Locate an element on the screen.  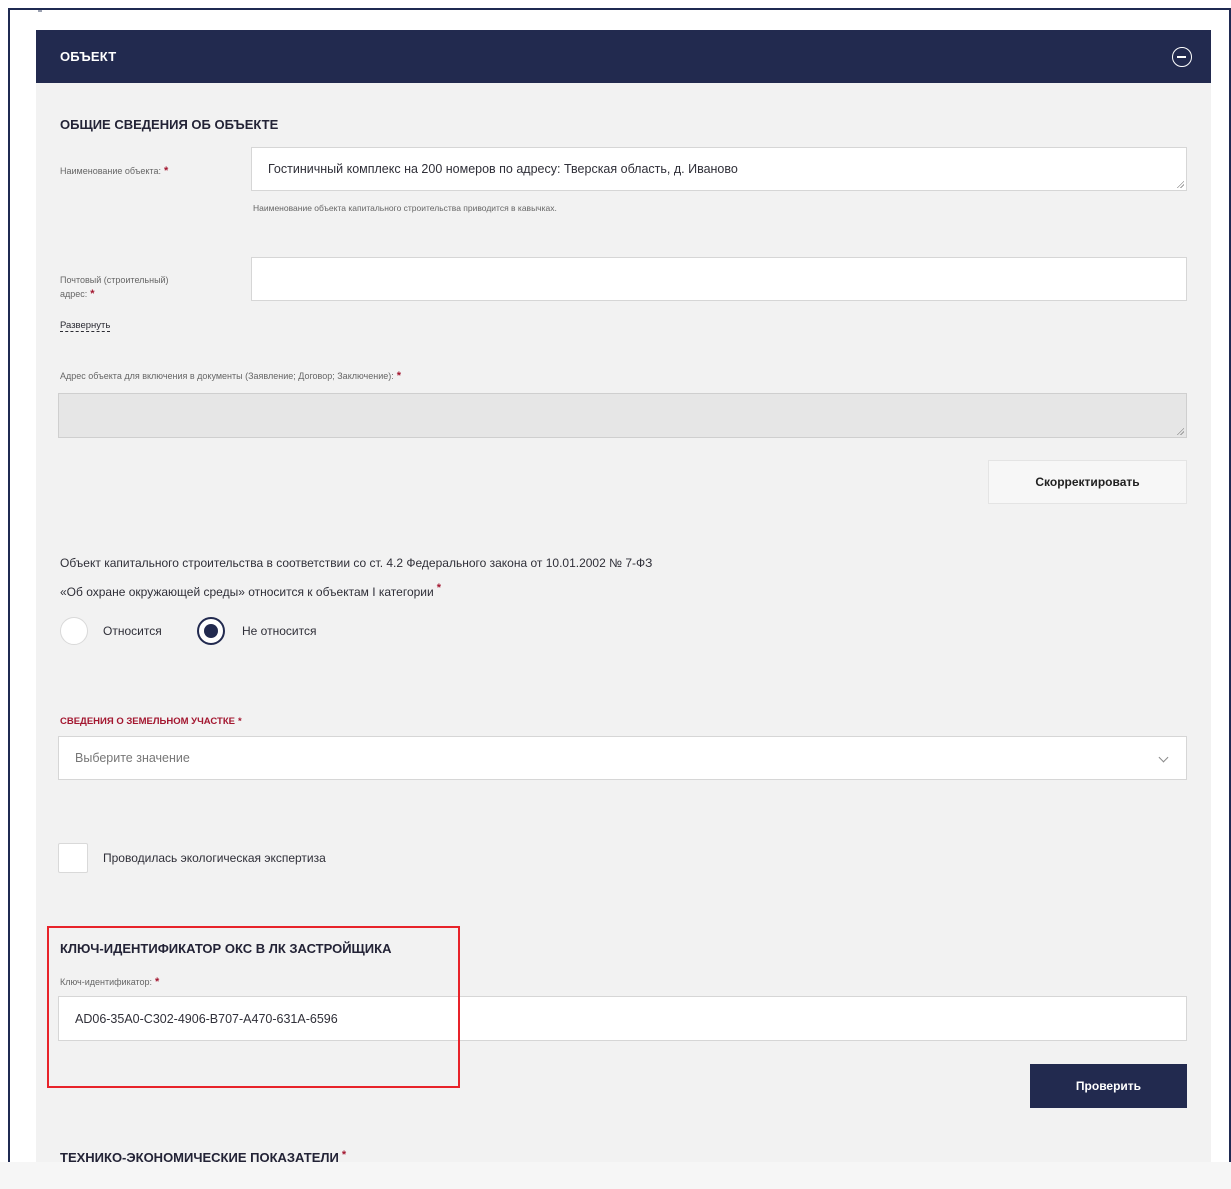
land-section-title: СВЕДЕНИЯ О ЗЕМЕЛЬНОМ УЧАСТКЕ * is located at coordinates (151, 721).